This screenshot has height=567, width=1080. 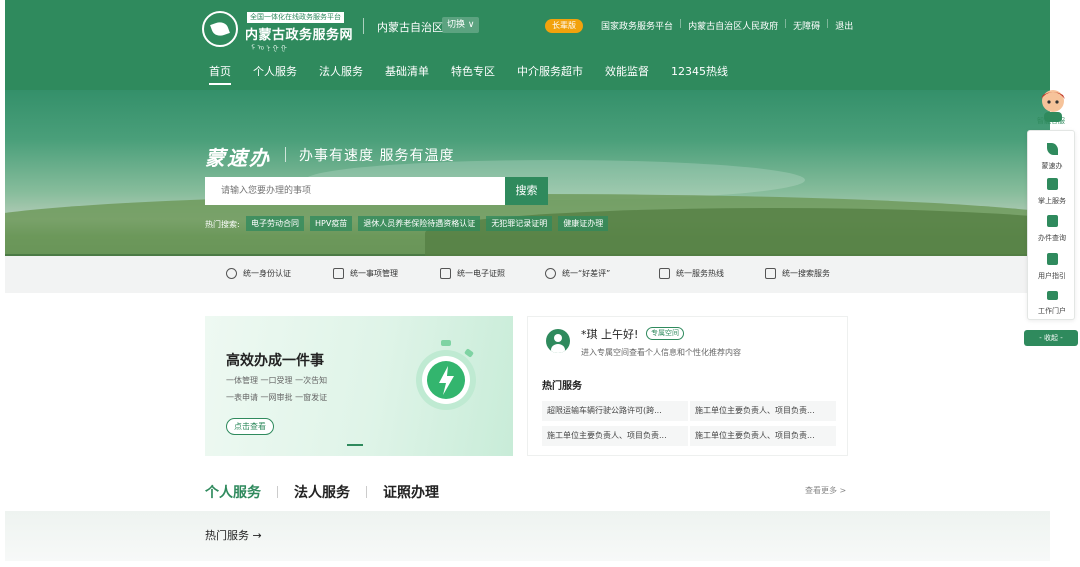 I want to click on logo-tag: 全国一体化在线政务服务平台, so click(x=295, y=17).